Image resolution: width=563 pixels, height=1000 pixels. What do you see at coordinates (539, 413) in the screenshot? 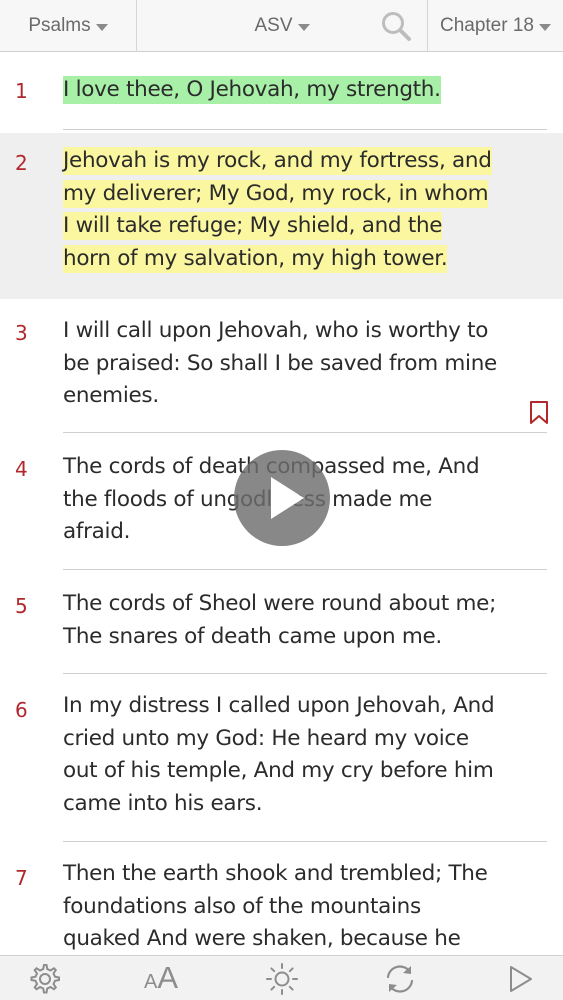
I see `bookmark-icon` at bounding box center [539, 413].